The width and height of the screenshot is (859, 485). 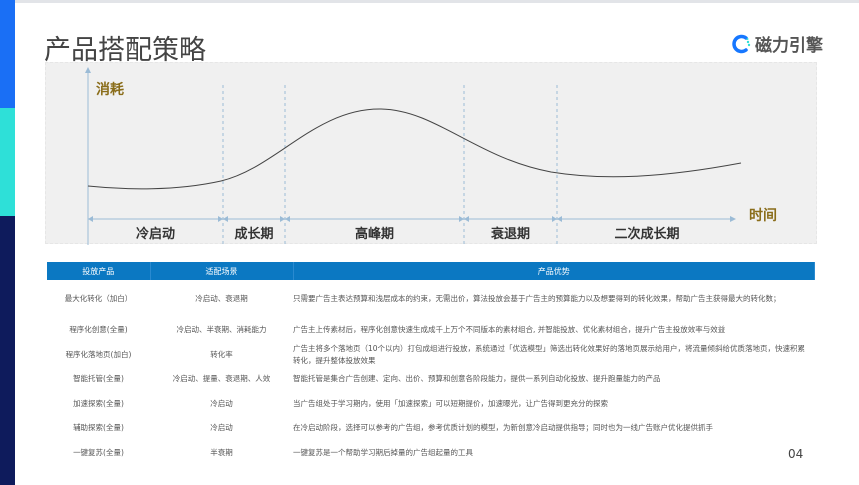 I want to click on advantage-cell: 一键复苏是一个帮助学习期后掉量的广告组起量的工具, so click(x=383, y=452).